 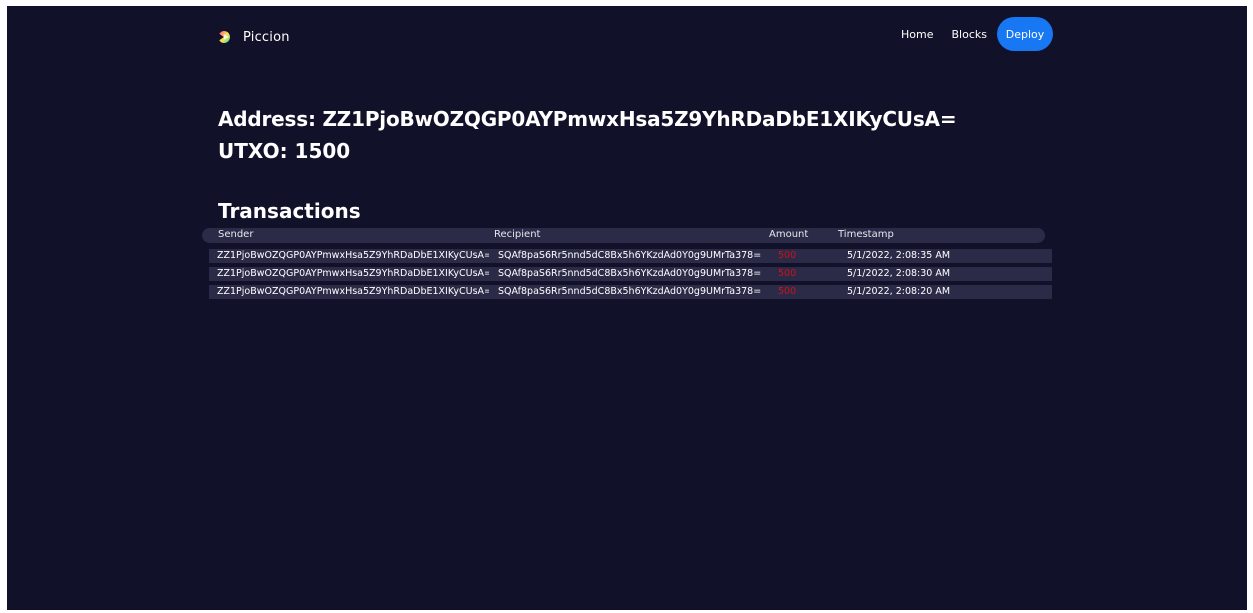 I want to click on cell-timestamp: 5/1/2022, 2:08:30 AM, so click(x=899, y=273).